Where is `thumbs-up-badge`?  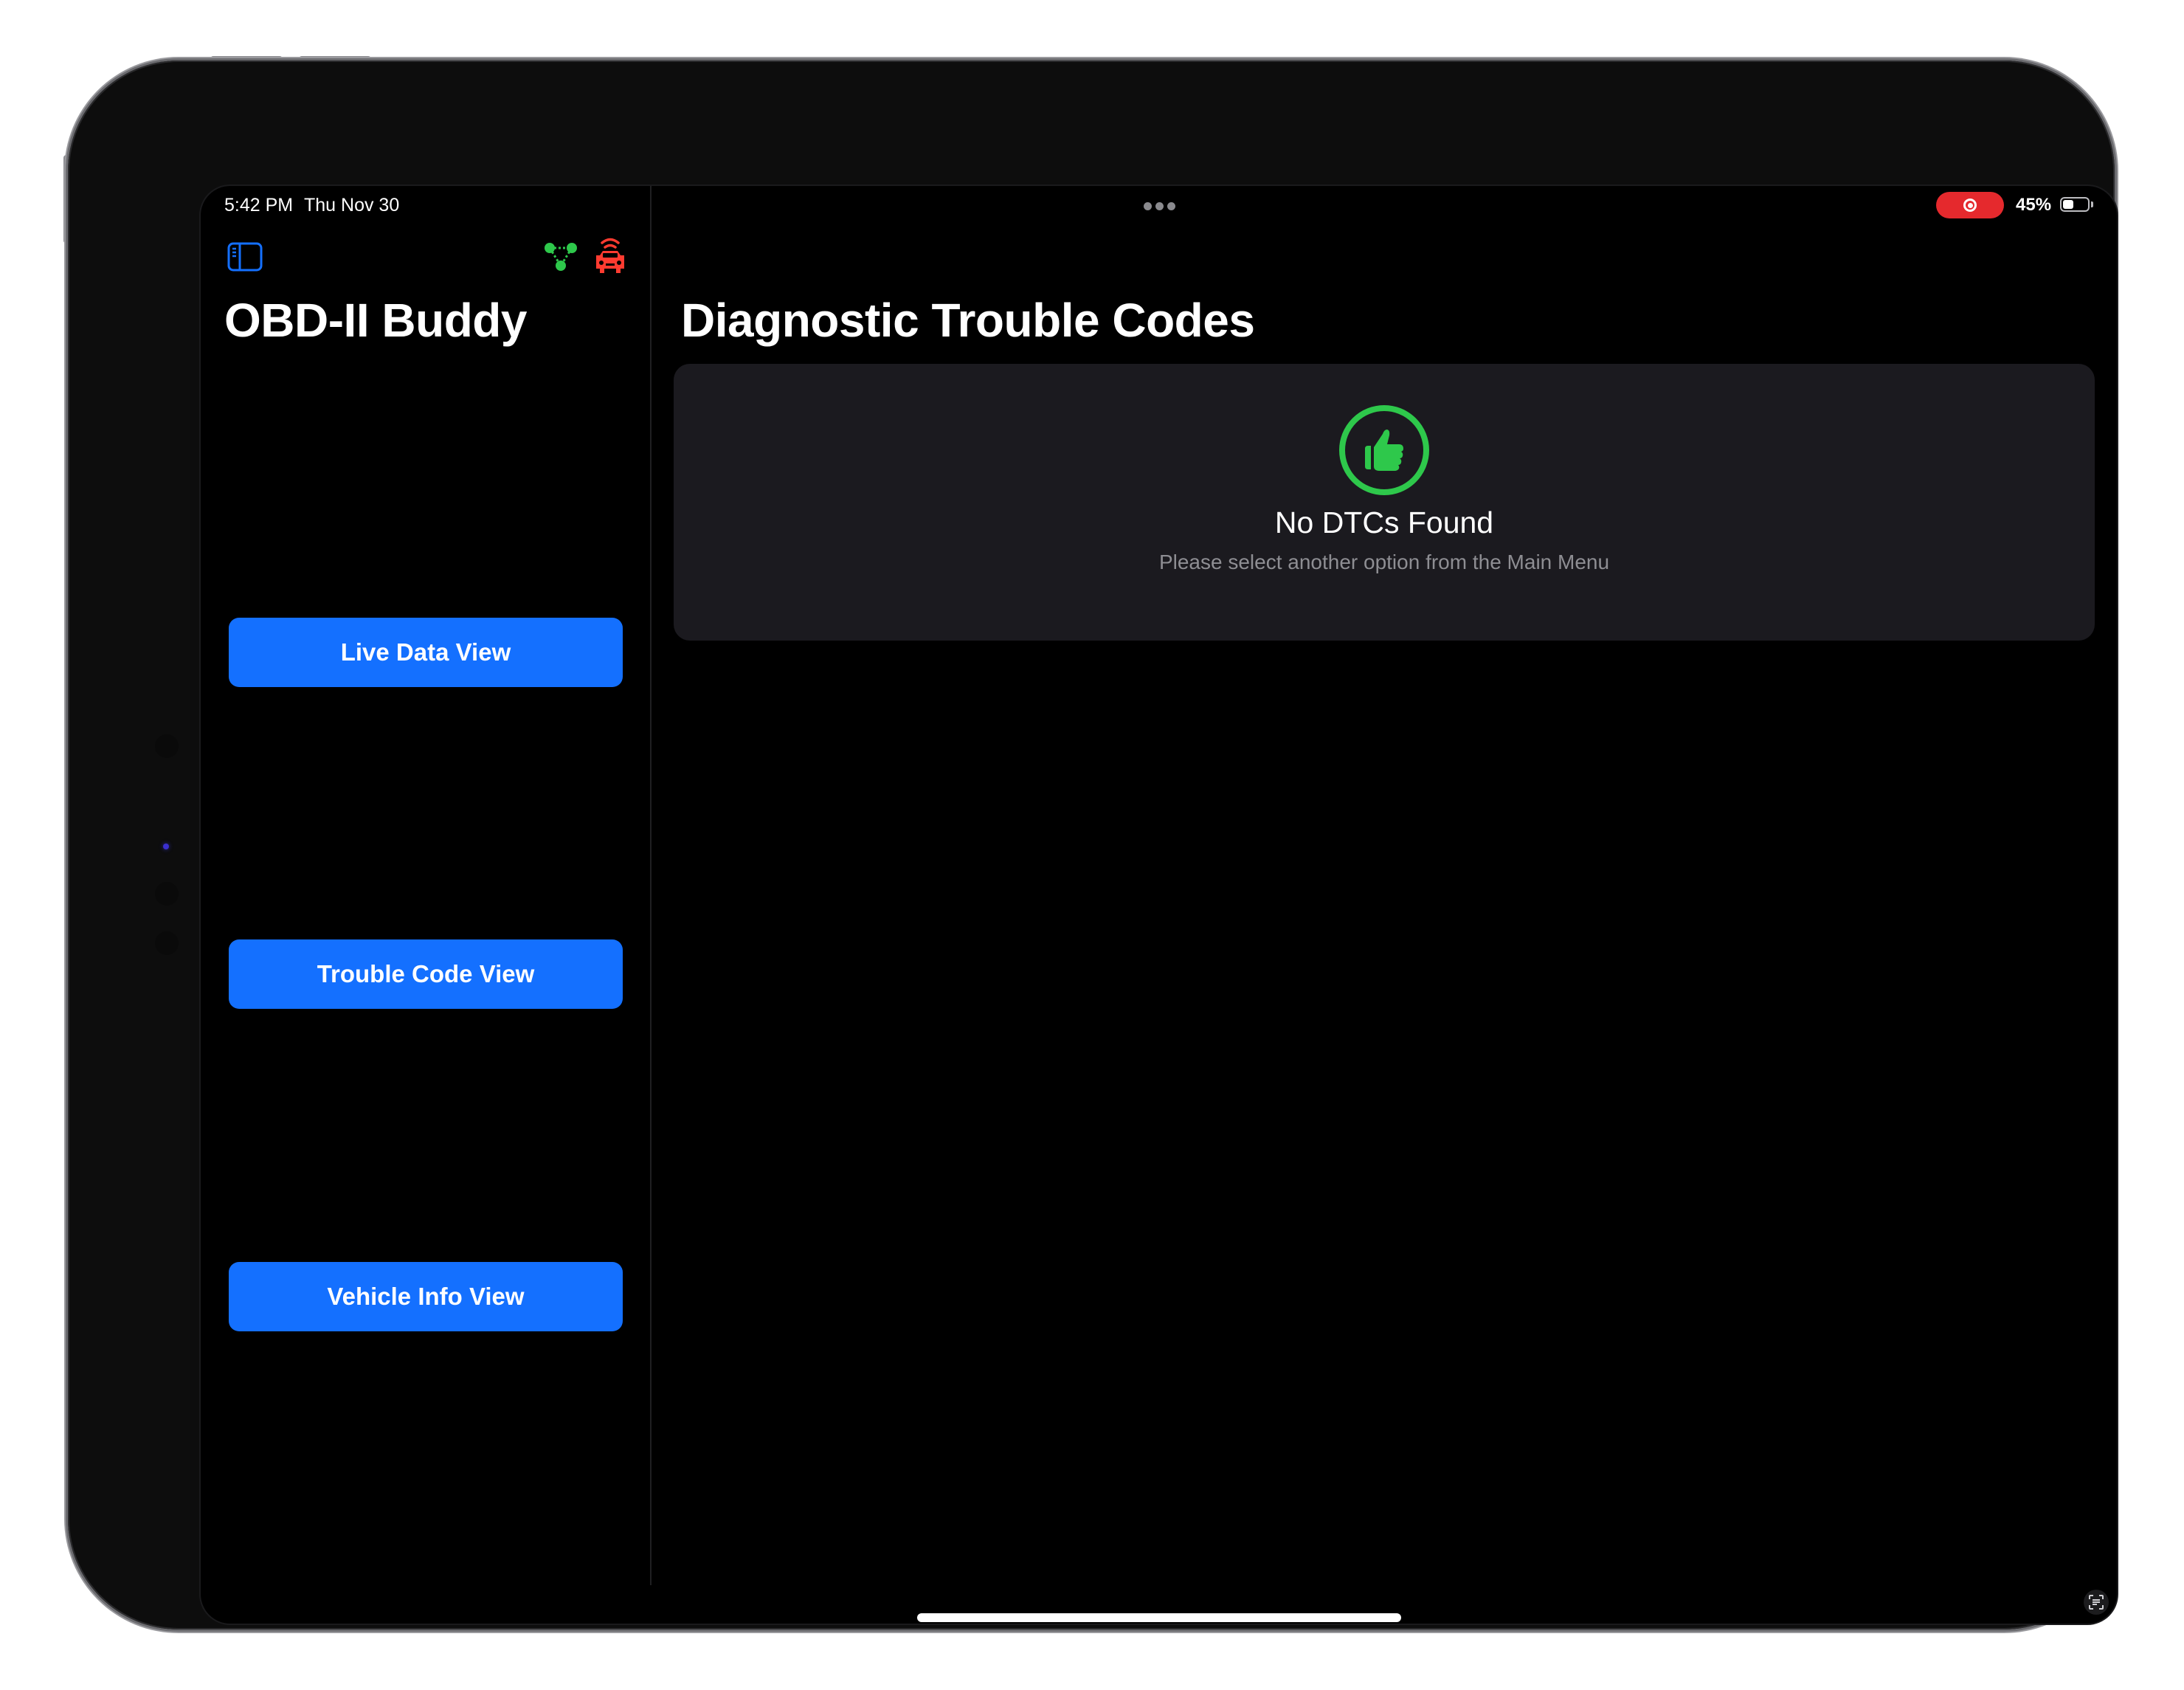 thumbs-up-badge is located at coordinates (1384, 450).